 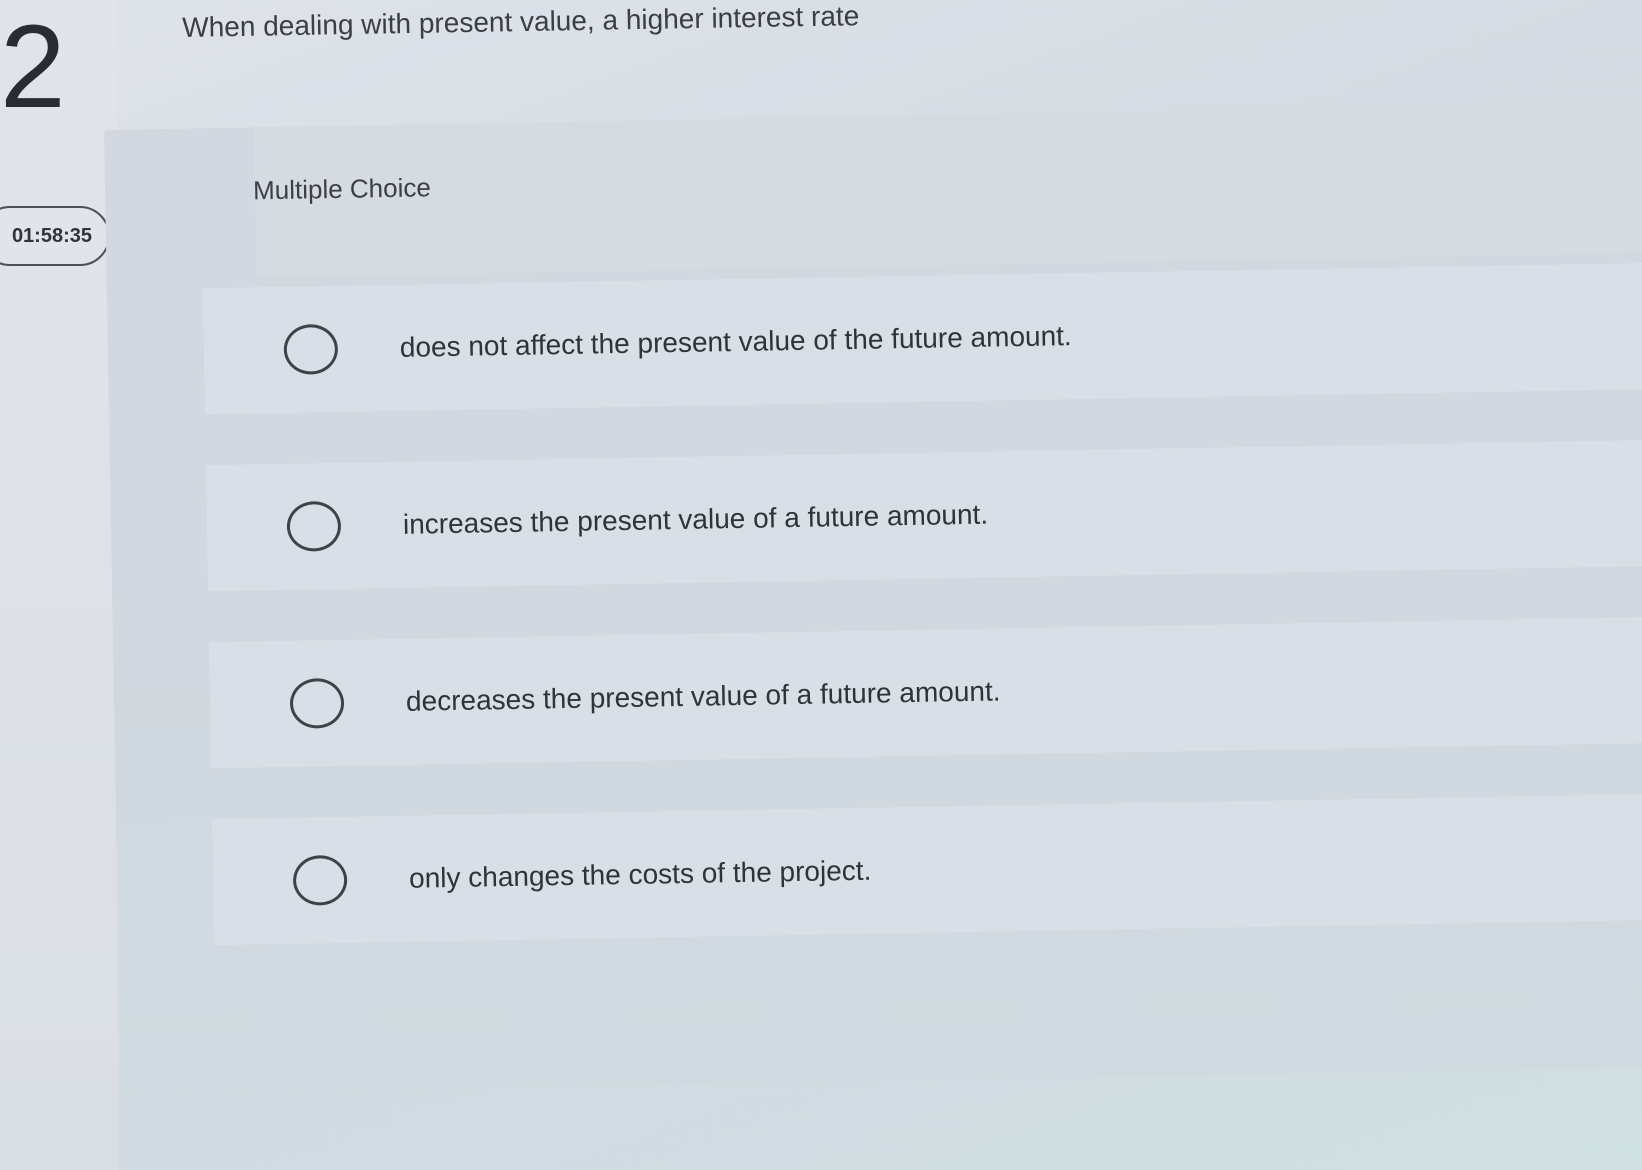 I want to click on question-type-label: Multiple Choice, so click(x=342, y=189).